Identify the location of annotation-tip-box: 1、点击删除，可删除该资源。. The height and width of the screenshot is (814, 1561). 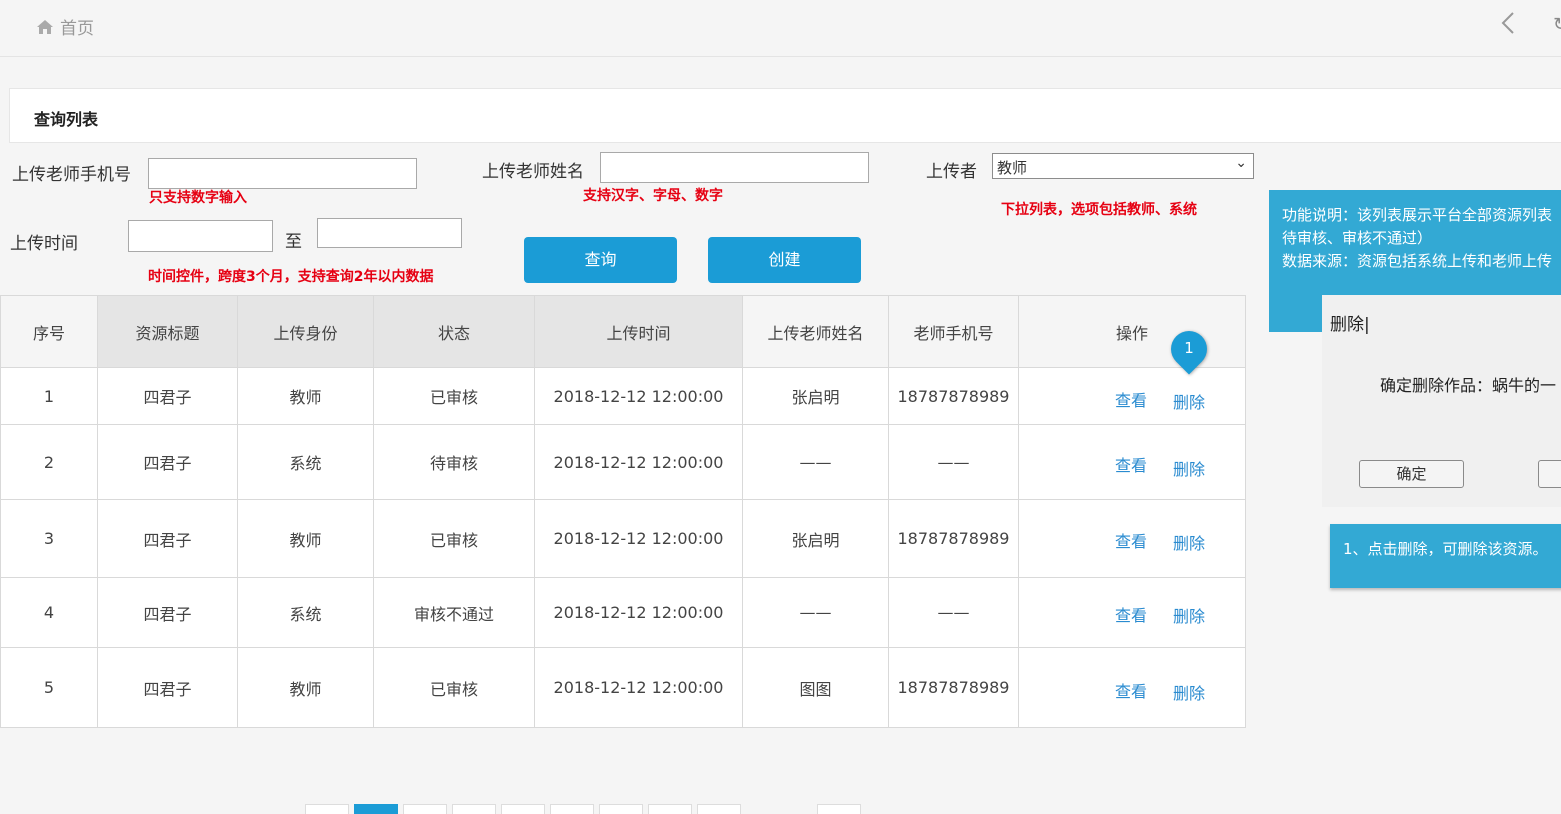
(1445, 556).